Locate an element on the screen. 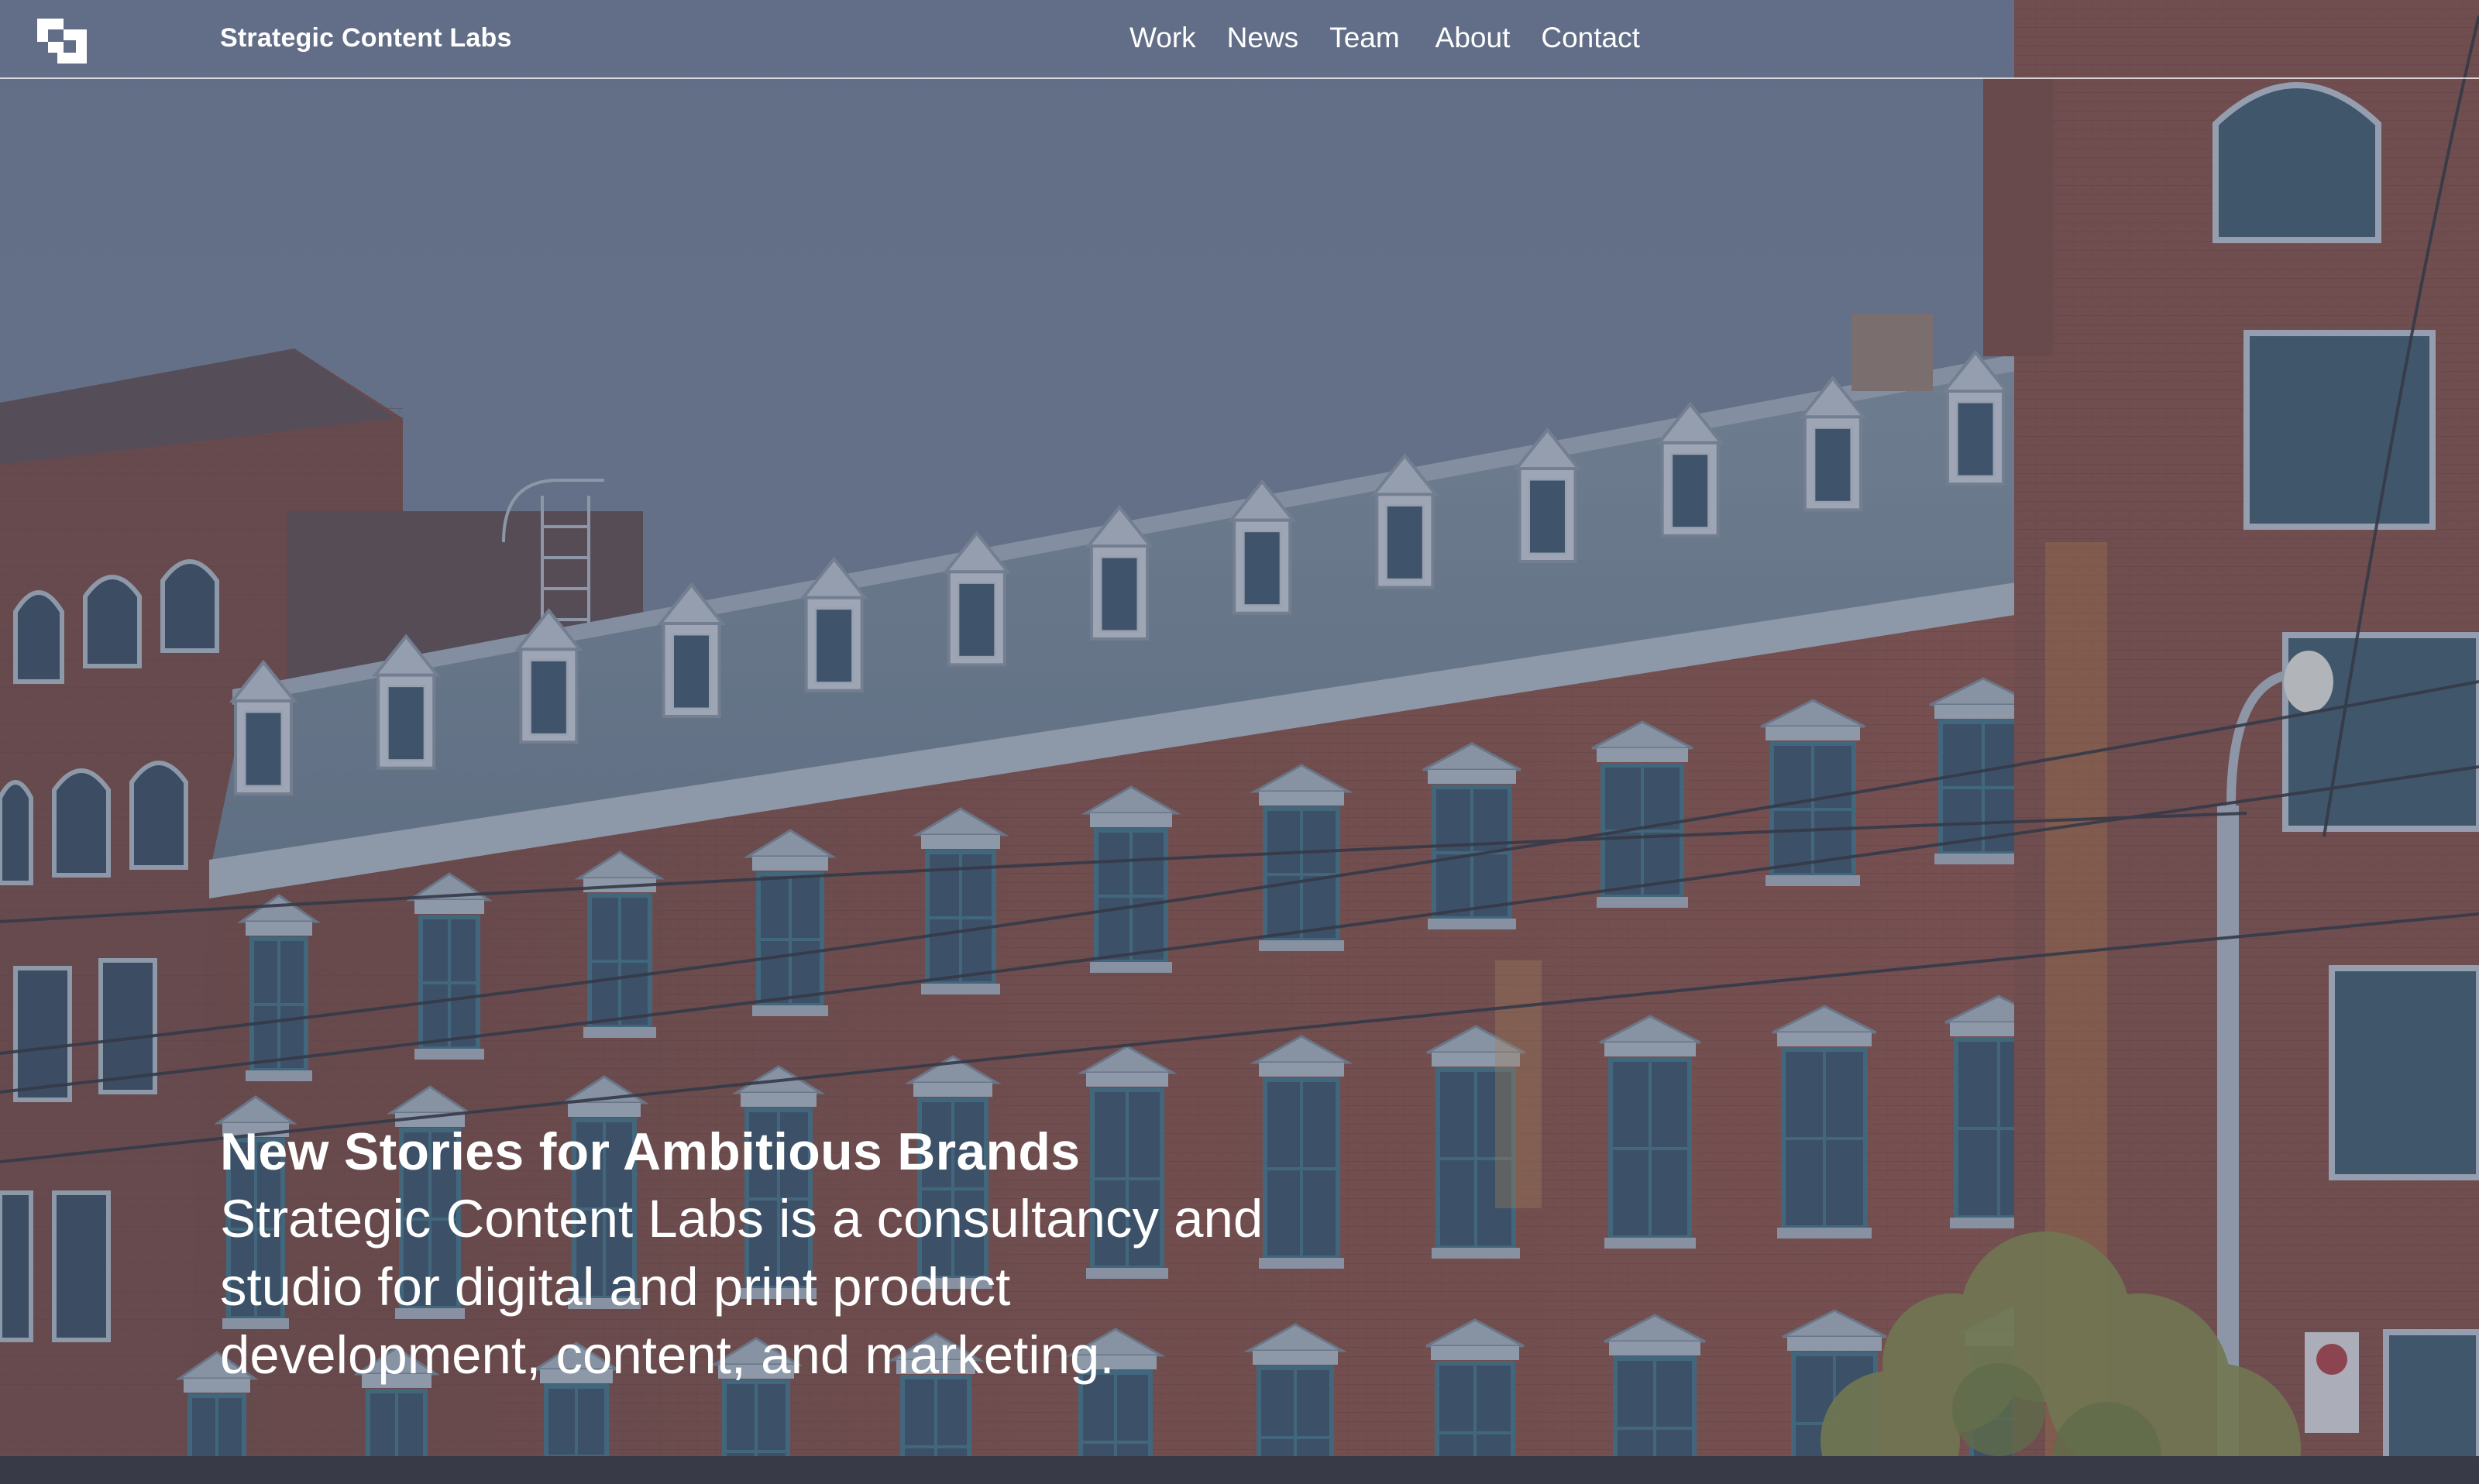  studio-logo-icon is located at coordinates (62, 41).